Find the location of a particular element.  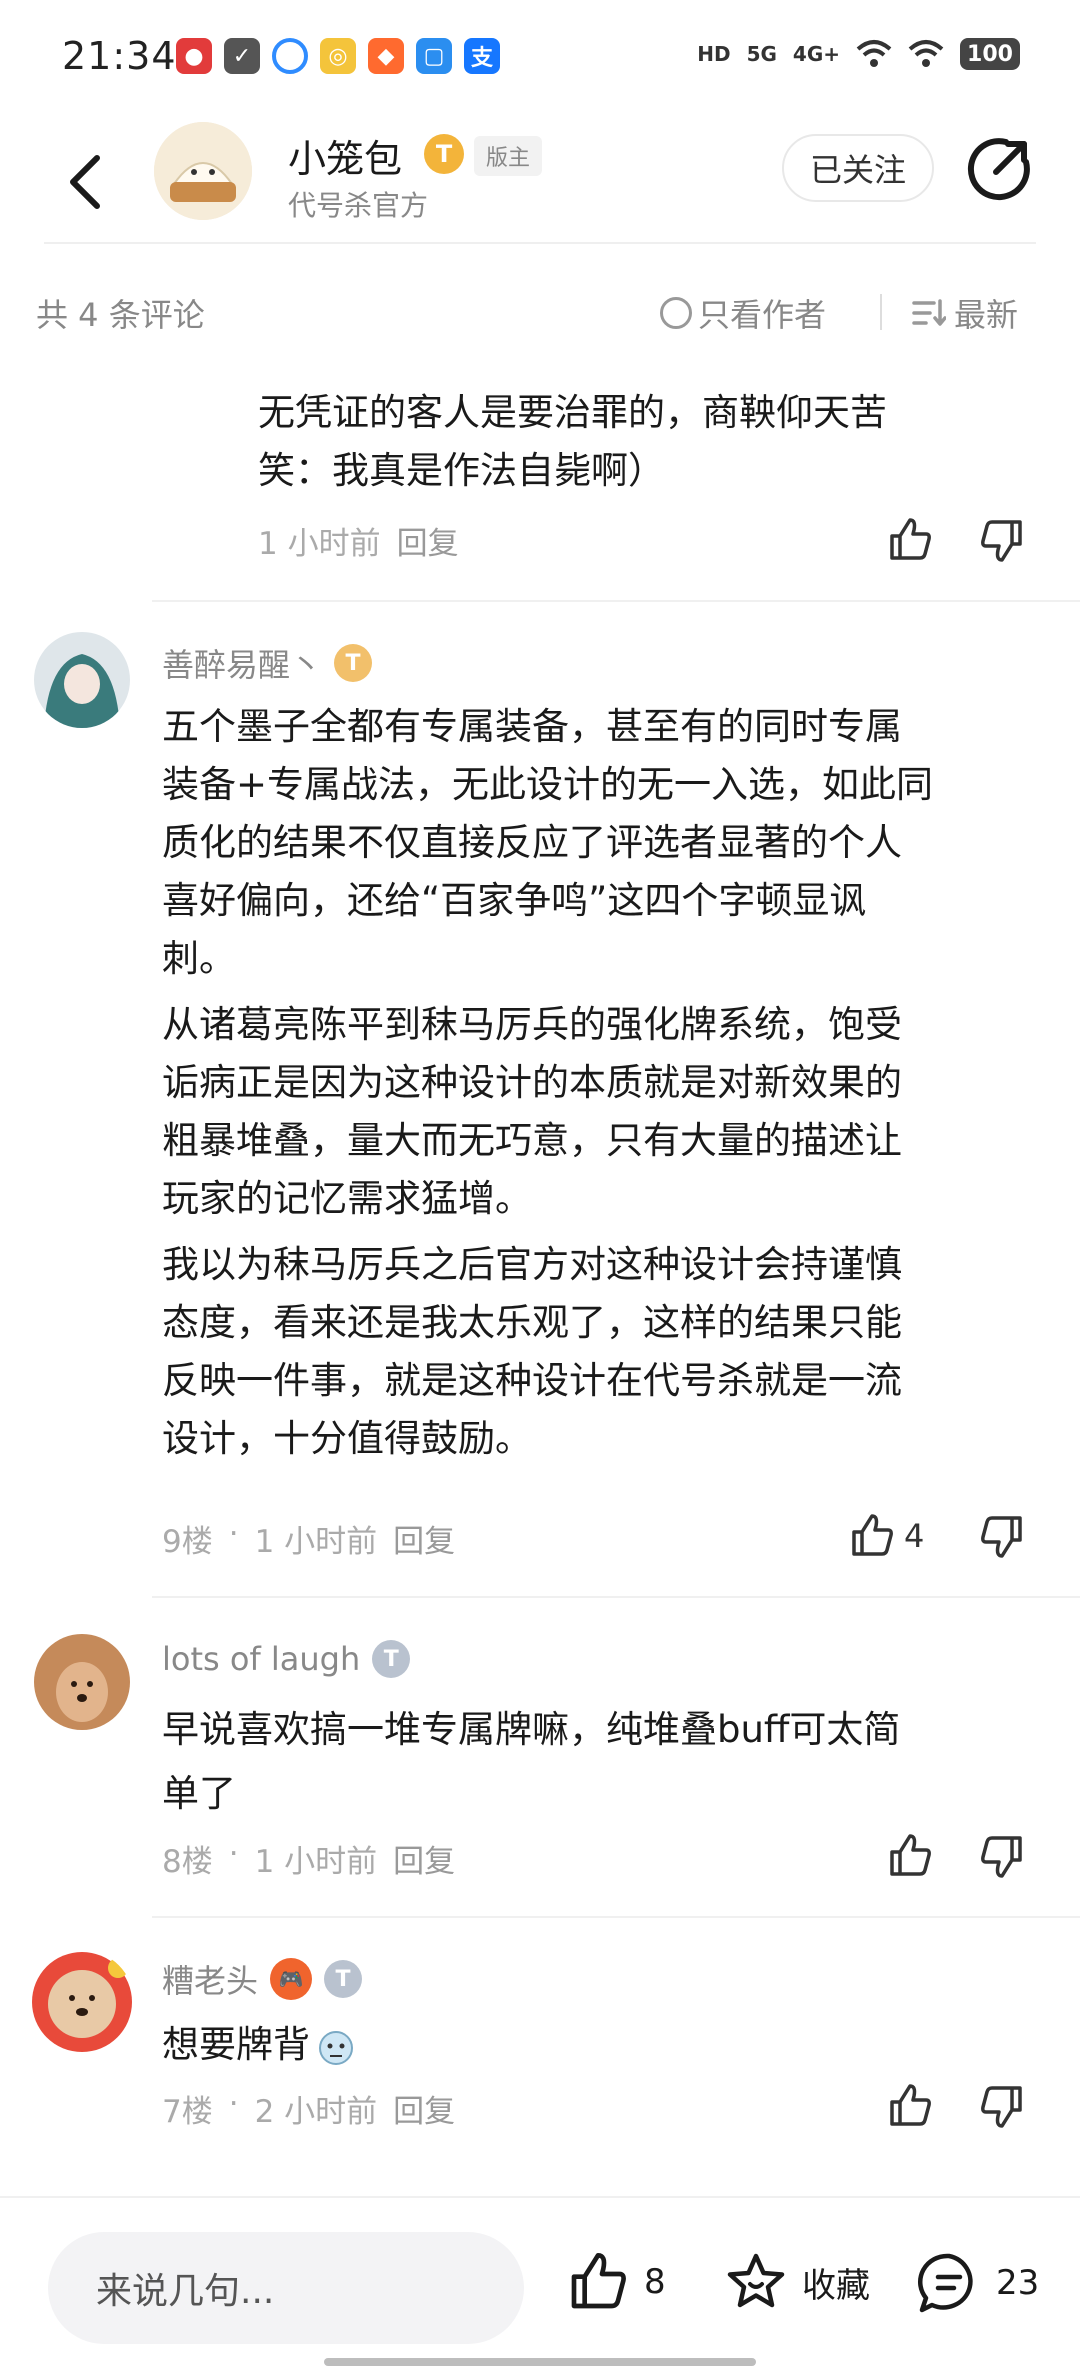

game-badge-icon: 🎮 is located at coordinates (291, 1979).